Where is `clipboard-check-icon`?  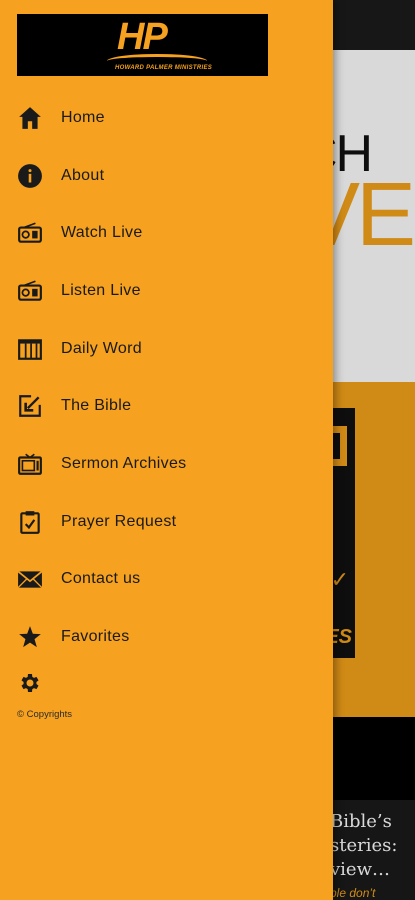
clipboard-check-icon is located at coordinates (30, 522).